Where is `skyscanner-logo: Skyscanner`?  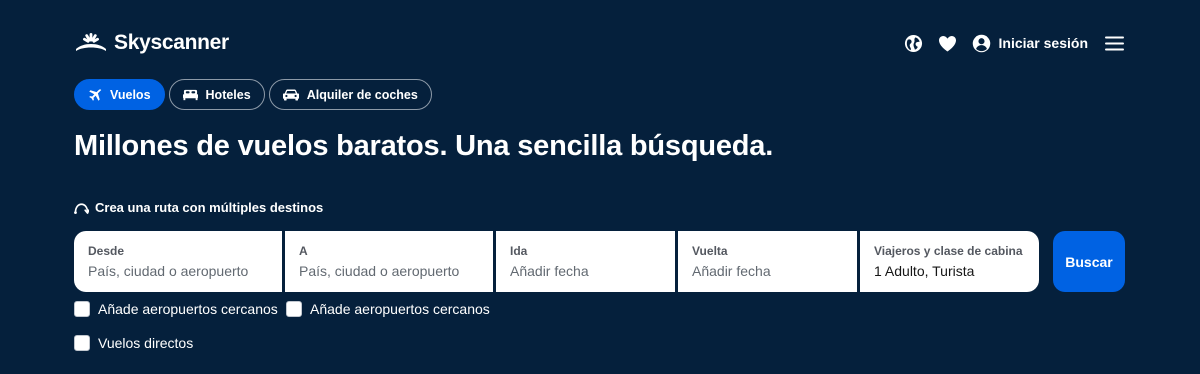
skyscanner-logo: Skyscanner is located at coordinates (151, 43).